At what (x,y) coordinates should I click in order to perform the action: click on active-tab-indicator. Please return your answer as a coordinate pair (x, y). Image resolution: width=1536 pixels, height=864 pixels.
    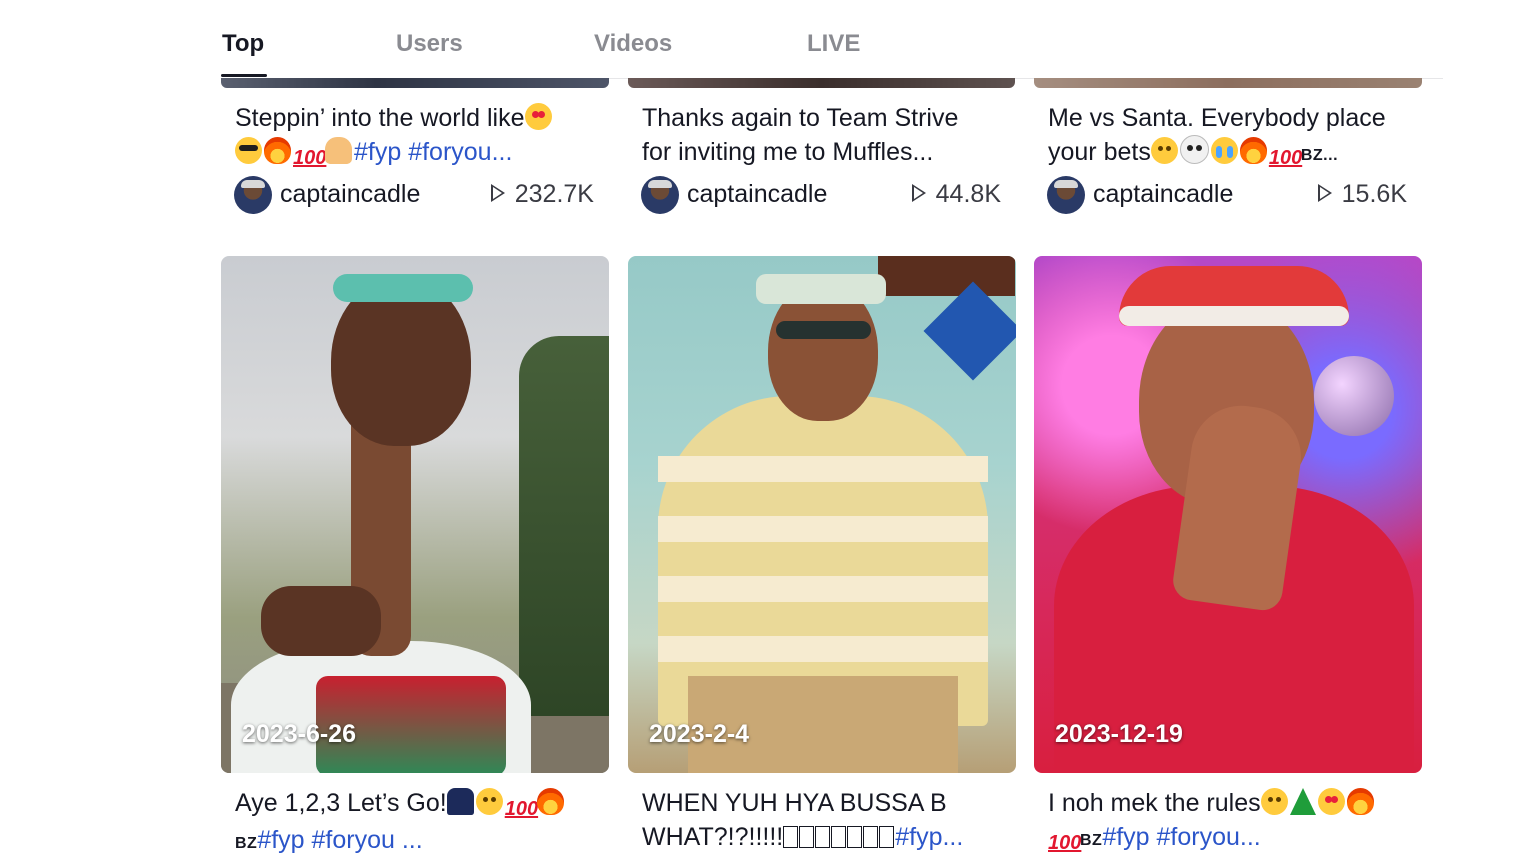
    Looking at the image, I should click on (244, 75).